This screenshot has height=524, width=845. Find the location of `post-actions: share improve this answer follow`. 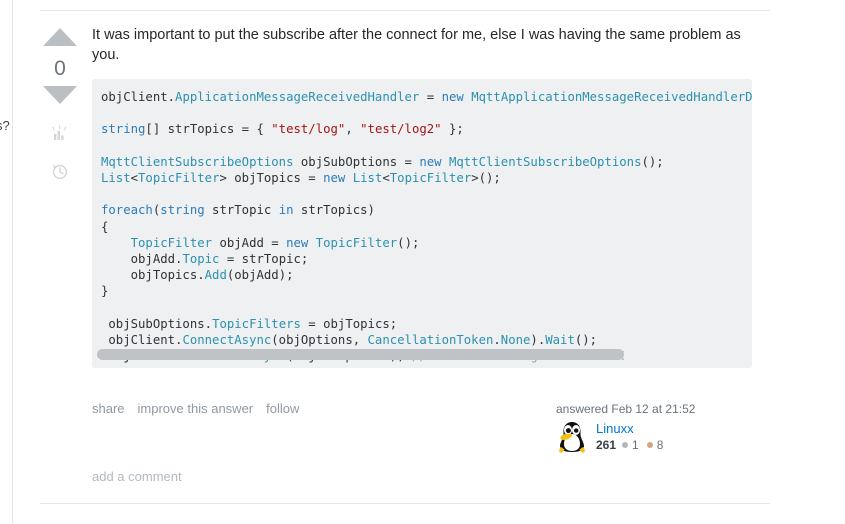

post-actions: share improve this answer follow is located at coordinates (195, 408).